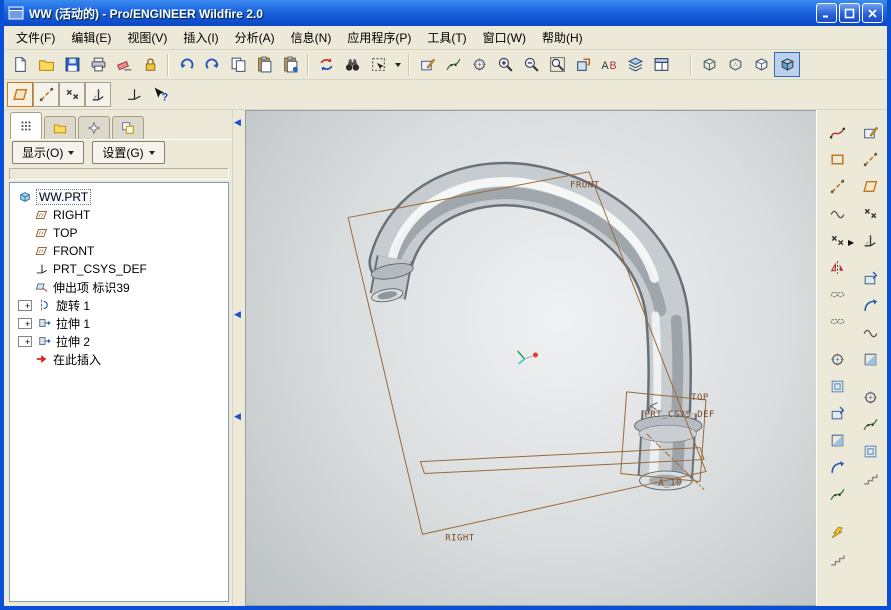 This screenshot has width=891, height=610. I want to click on annotation-button, so click(609, 64).